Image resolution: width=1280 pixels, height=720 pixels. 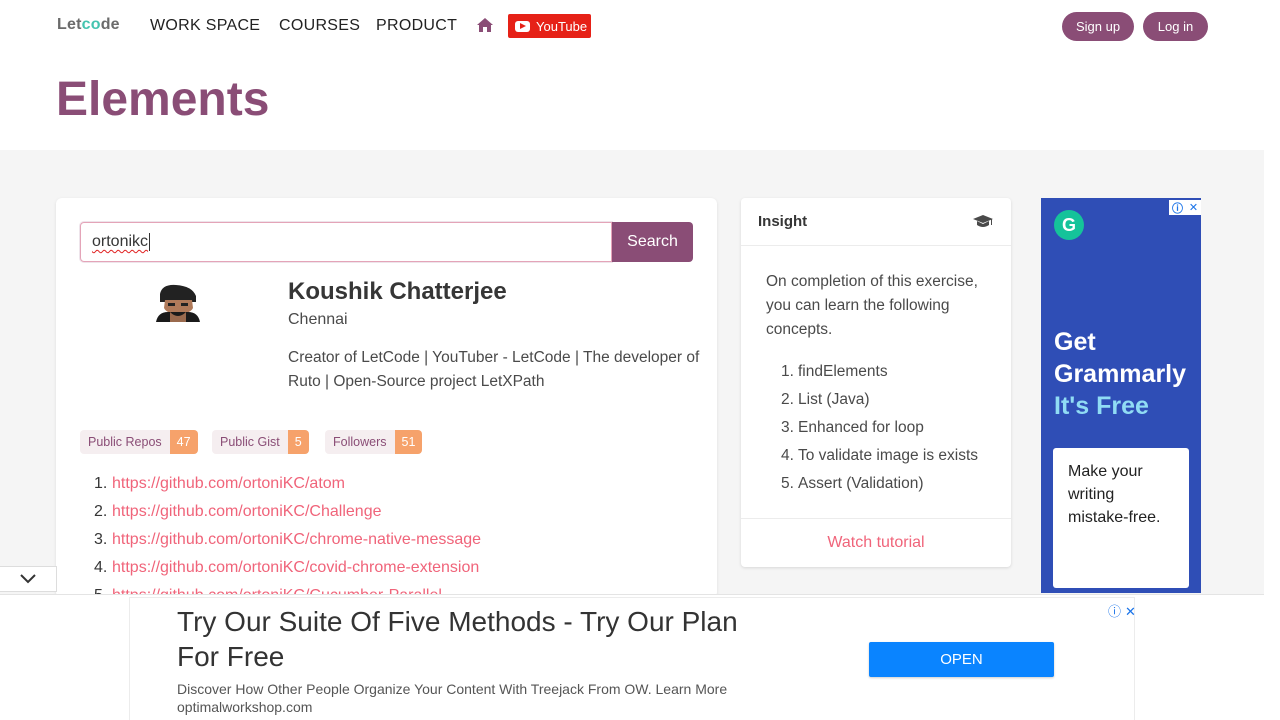 I want to click on tag-value: 5, so click(x=298, y=442).